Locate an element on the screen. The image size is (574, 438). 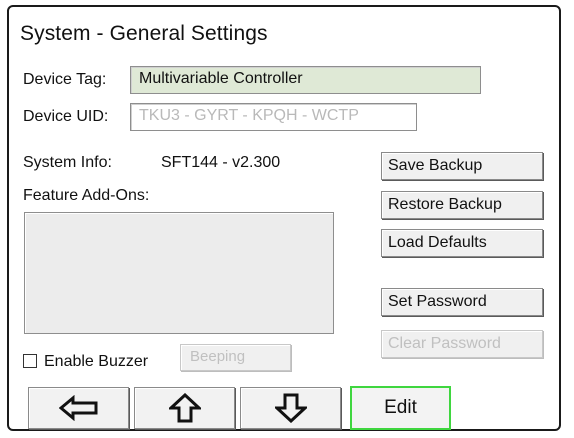
device-tag-label: Device Tag: is located at coordinates (65, 79).